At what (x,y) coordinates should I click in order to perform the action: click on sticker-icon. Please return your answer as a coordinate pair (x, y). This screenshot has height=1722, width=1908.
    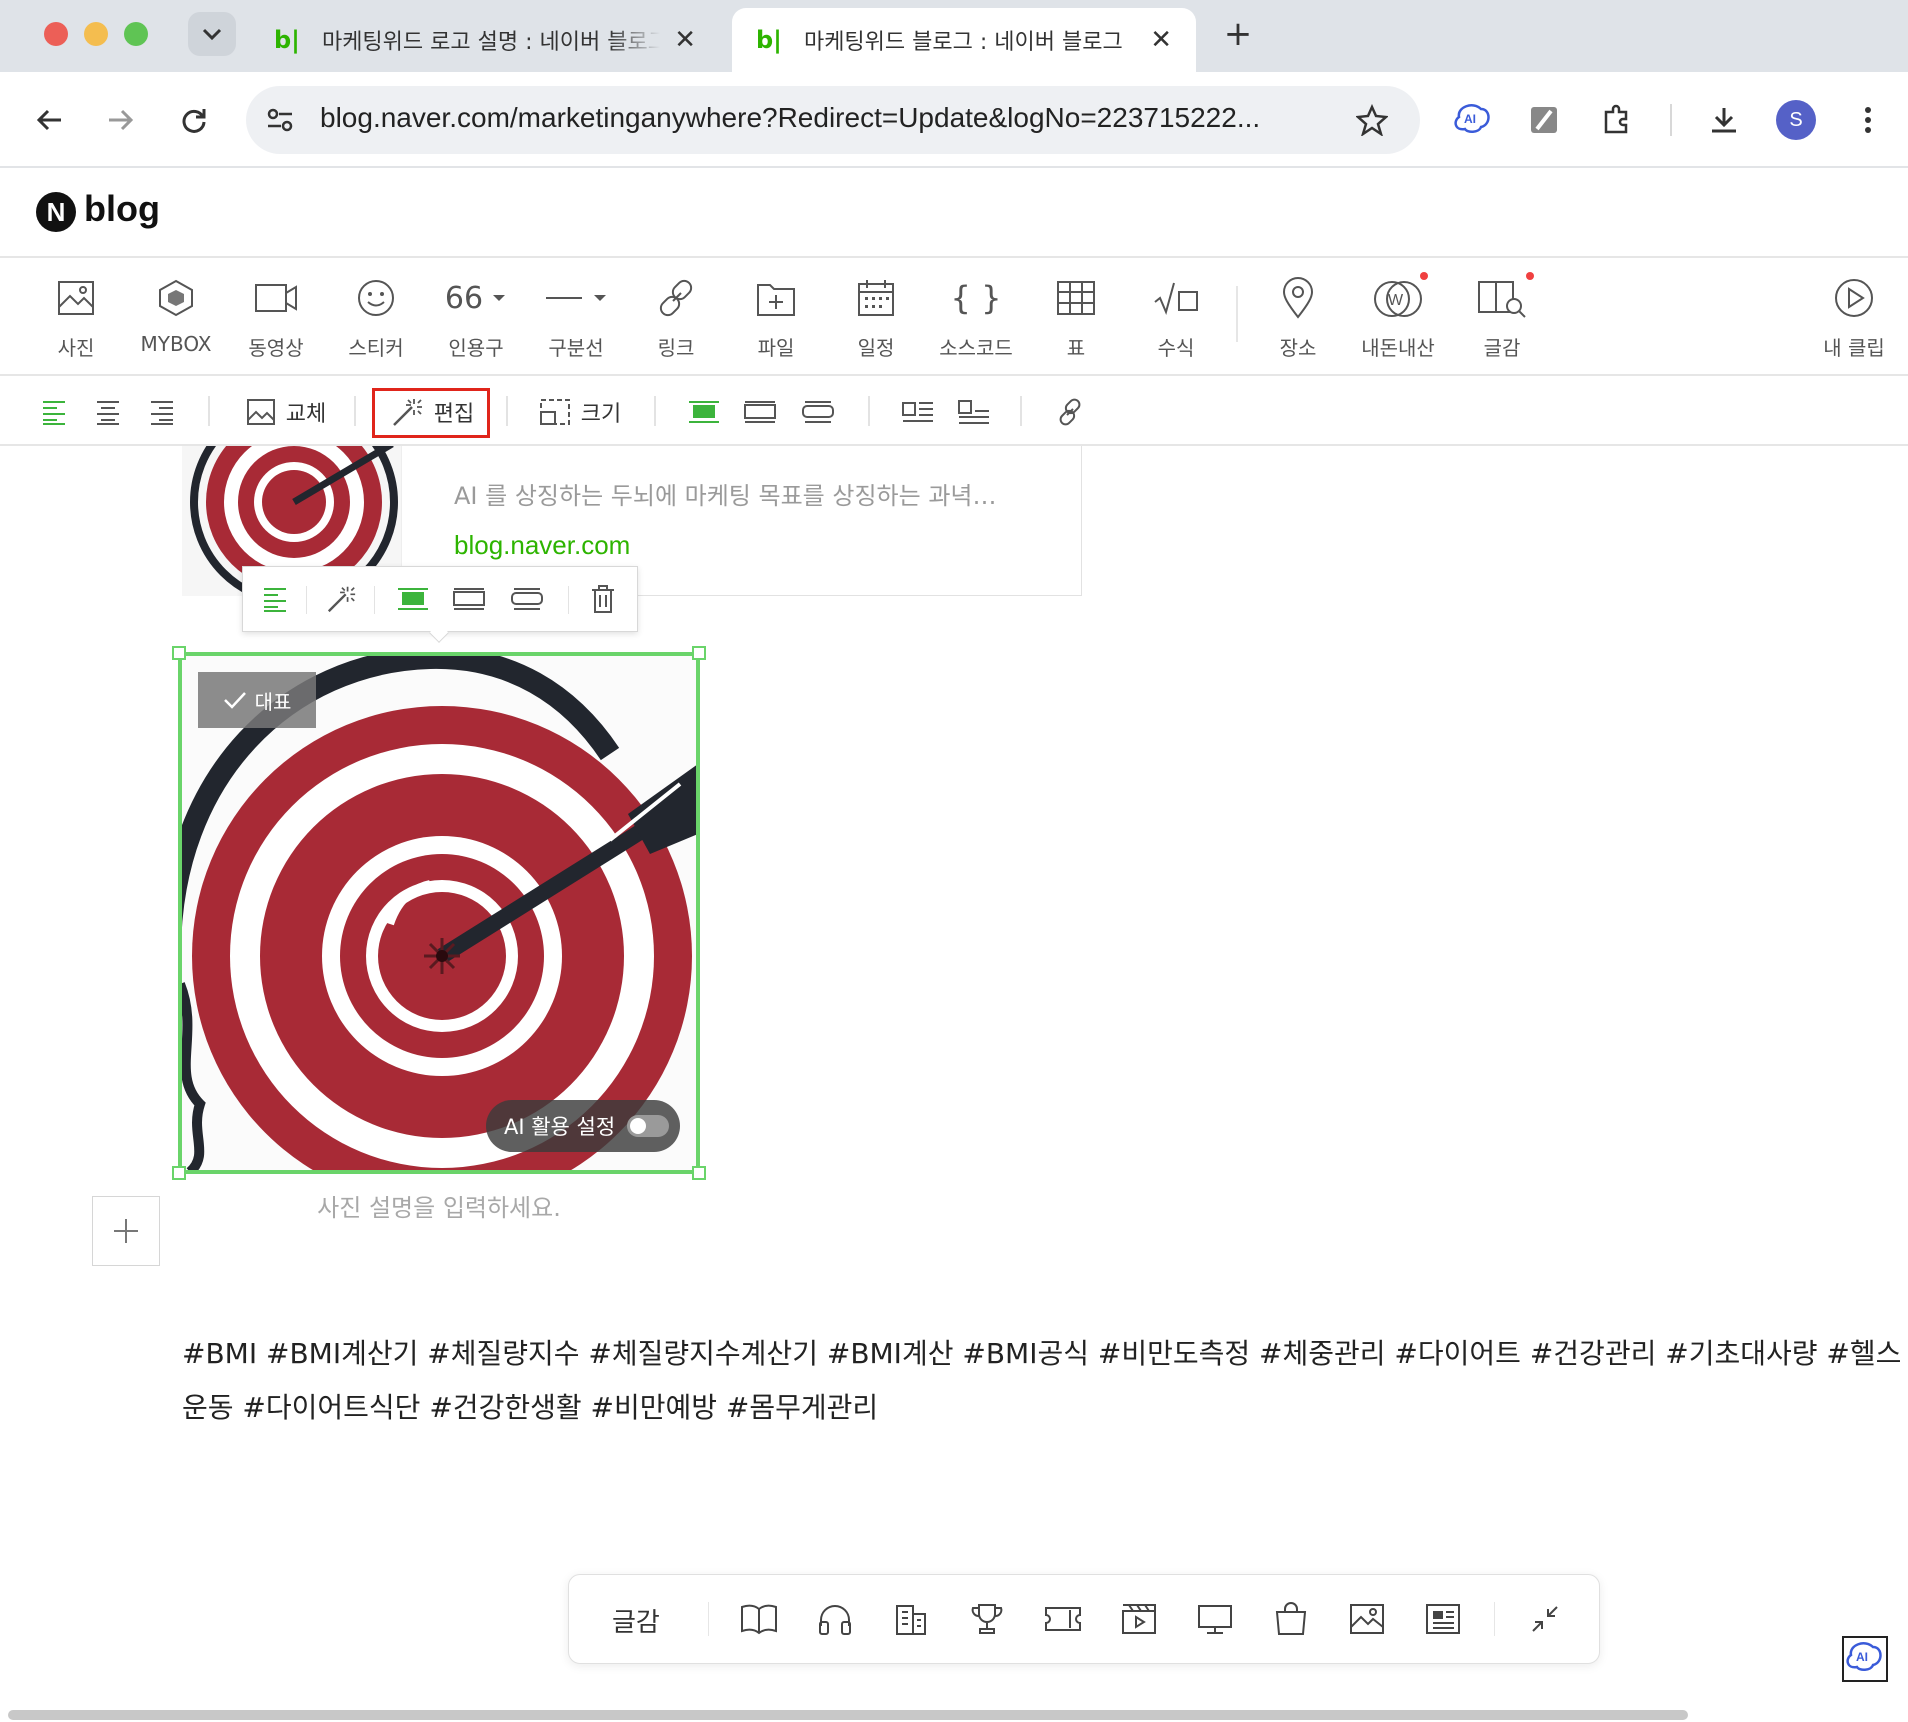
    Looking at the image, I should click on (376, 298).